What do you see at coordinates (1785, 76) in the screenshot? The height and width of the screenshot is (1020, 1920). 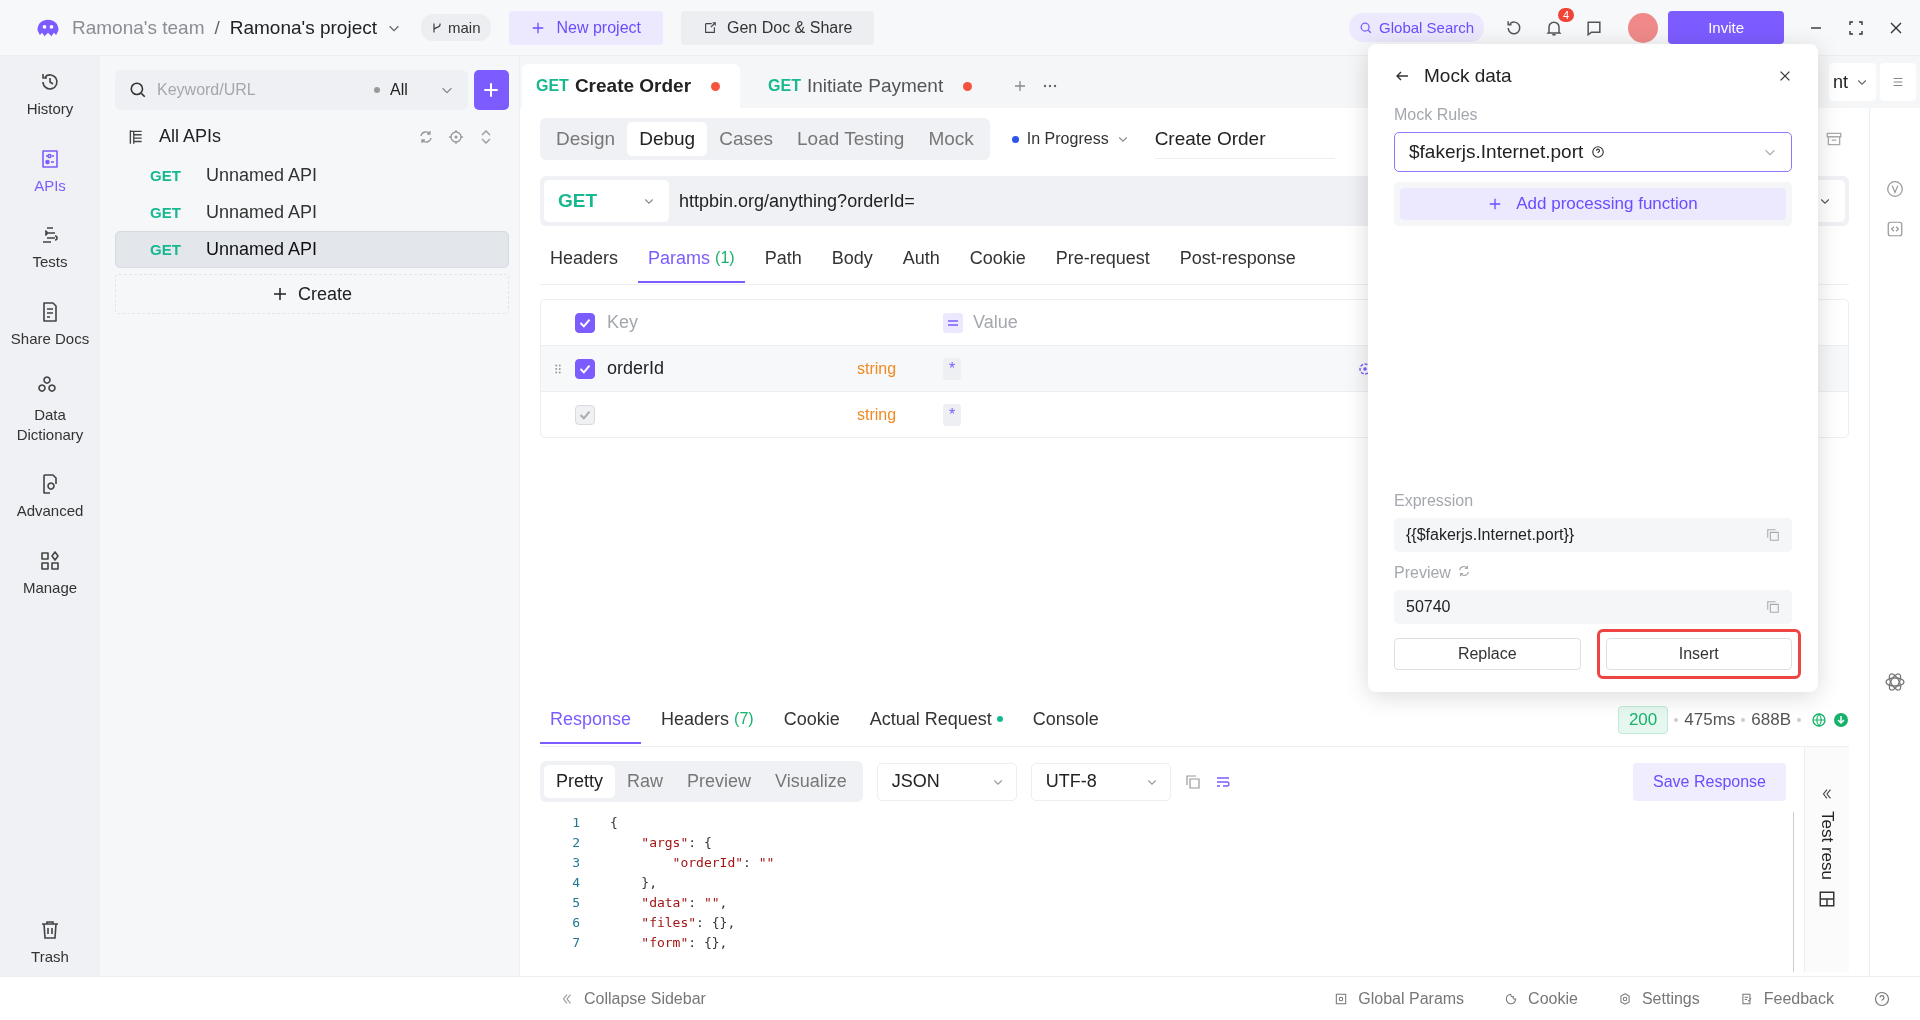 I see `close-icon` at bounding box center [1785, 76].